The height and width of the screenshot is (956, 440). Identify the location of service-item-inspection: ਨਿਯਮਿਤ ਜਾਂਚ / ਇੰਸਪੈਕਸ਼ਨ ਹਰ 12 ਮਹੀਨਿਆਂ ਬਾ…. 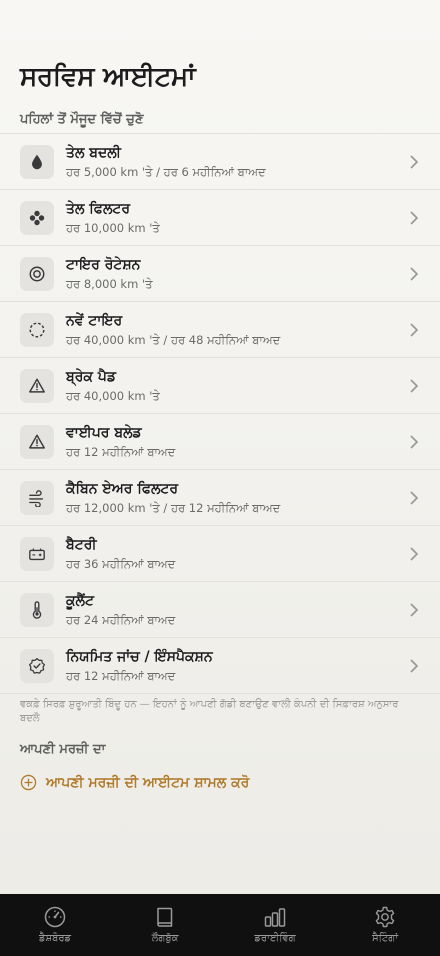
(220, 666).